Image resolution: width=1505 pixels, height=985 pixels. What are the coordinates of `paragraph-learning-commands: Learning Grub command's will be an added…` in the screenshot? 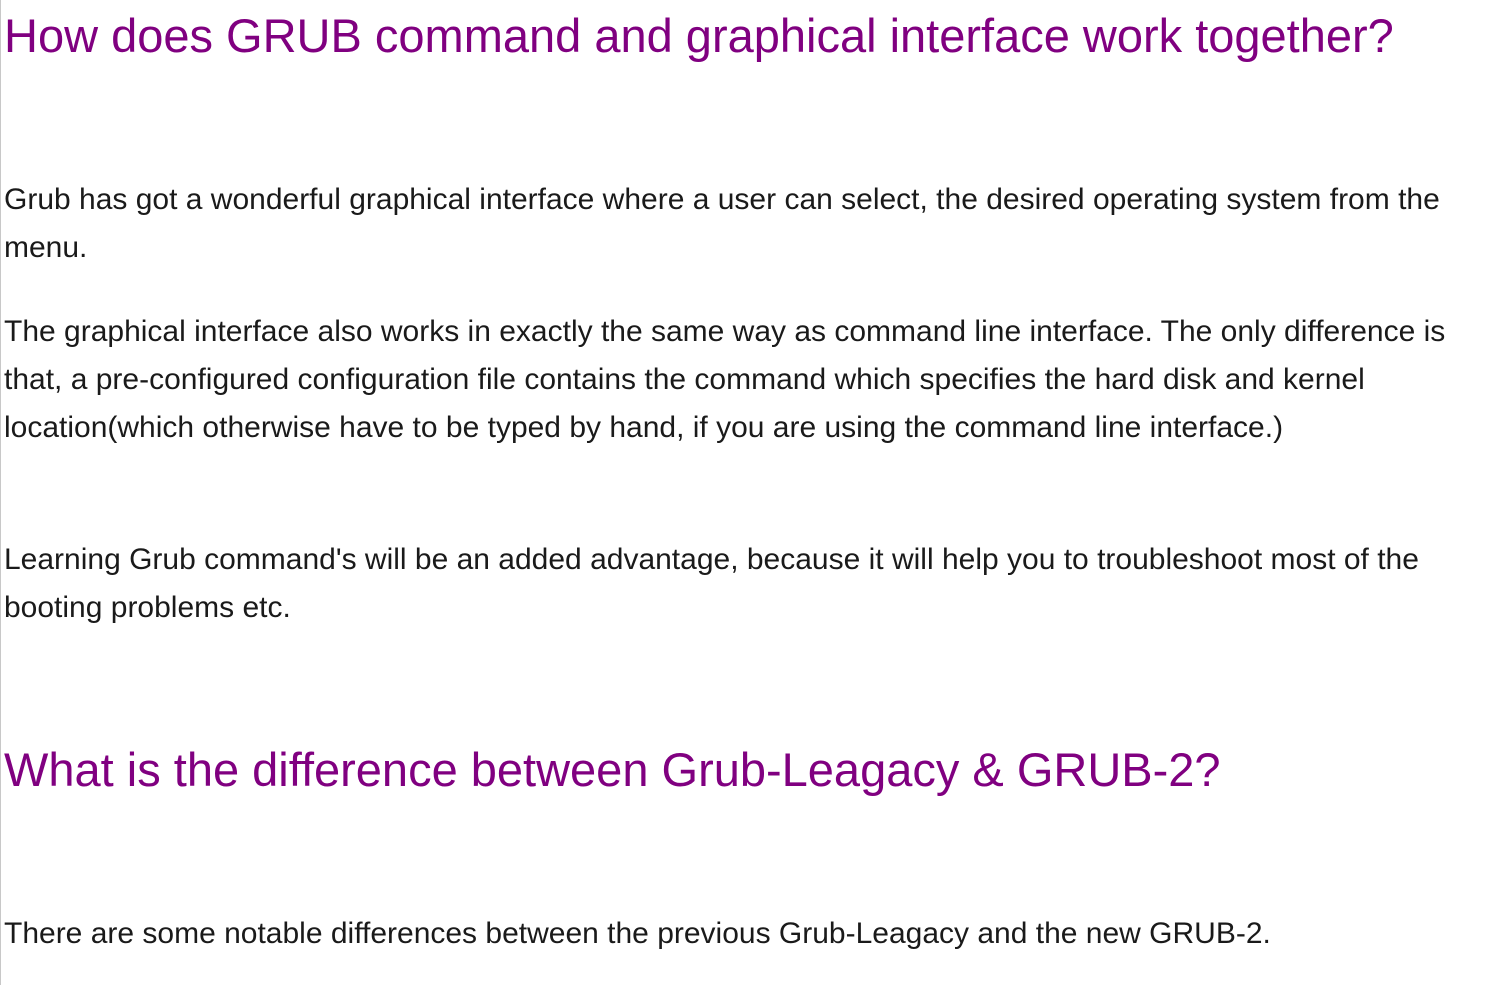 It's located at (711, 583).